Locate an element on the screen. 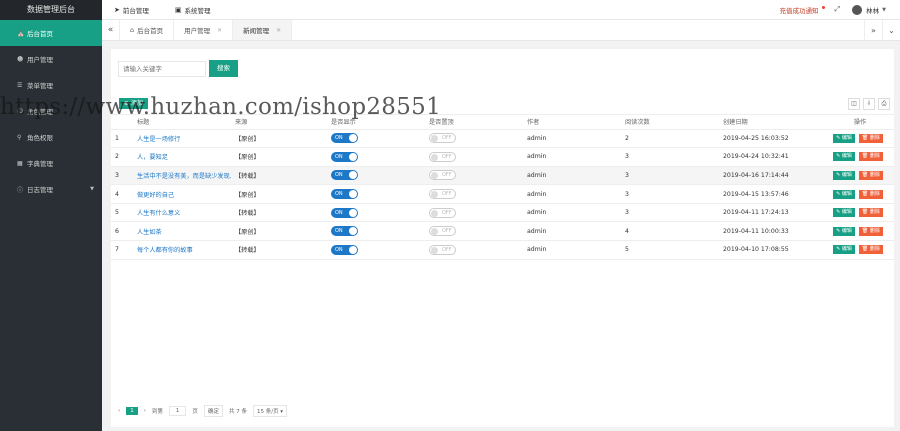 The height and width of the screenshot is (431, 900). chevron-down-icon: ⌄ is located at coordinates (891, 30).